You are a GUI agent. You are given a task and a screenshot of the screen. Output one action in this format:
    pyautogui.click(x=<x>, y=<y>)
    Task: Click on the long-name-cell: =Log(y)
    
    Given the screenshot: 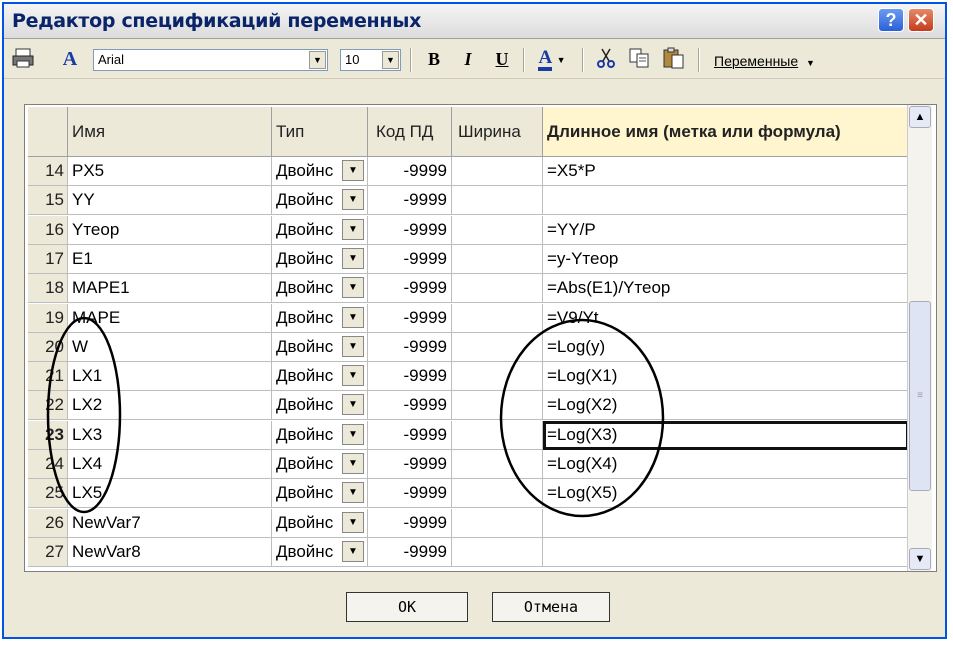 What is the action you would take?
    pyautogui.click(x=726, y=347)
    